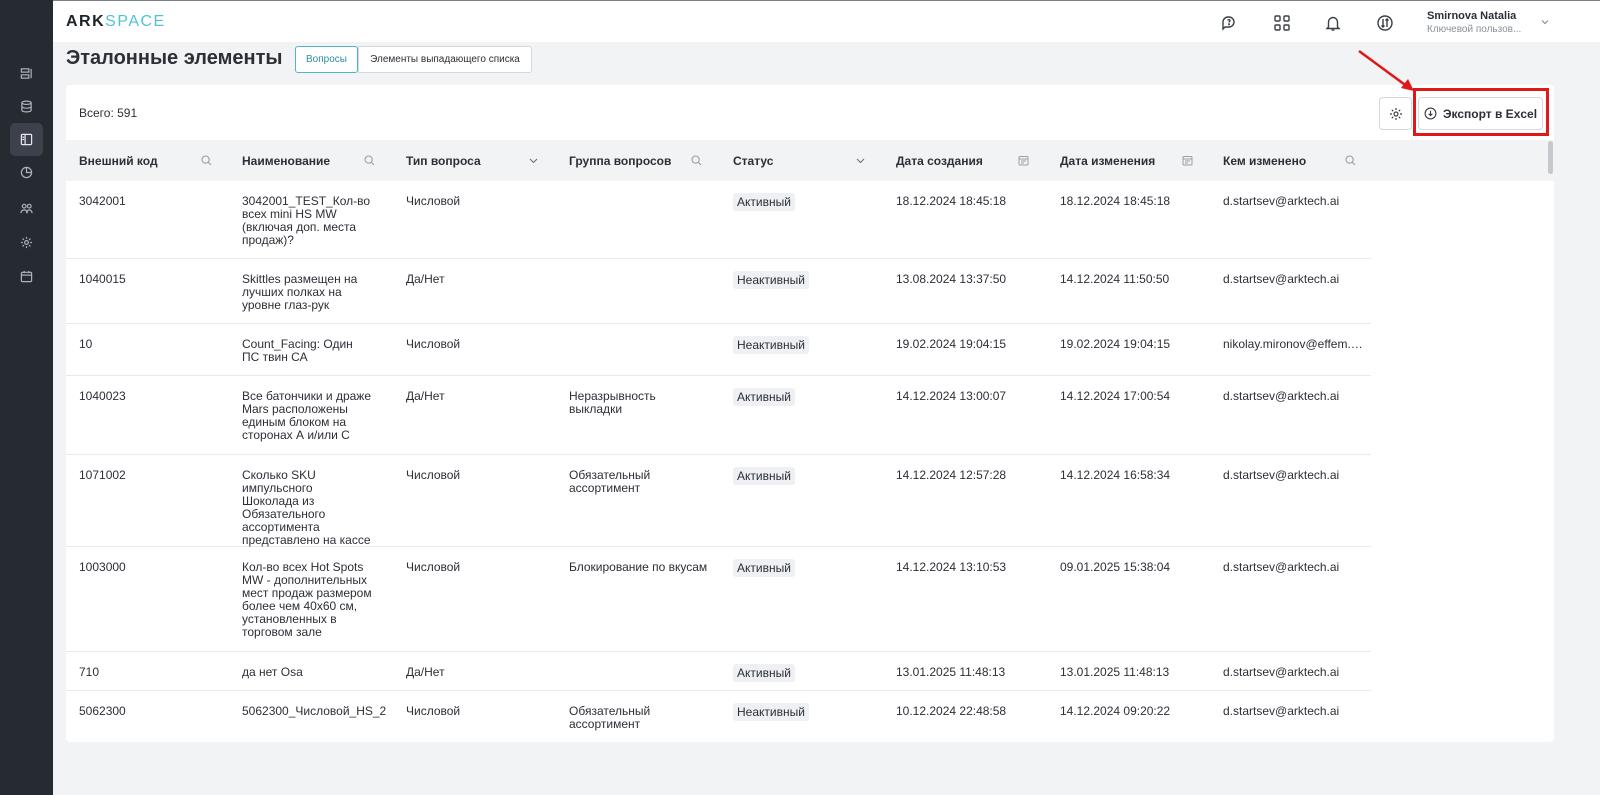 This screenshot has height=795, width=1600. I want to click on sidebar-item-database, so click(26, 106).